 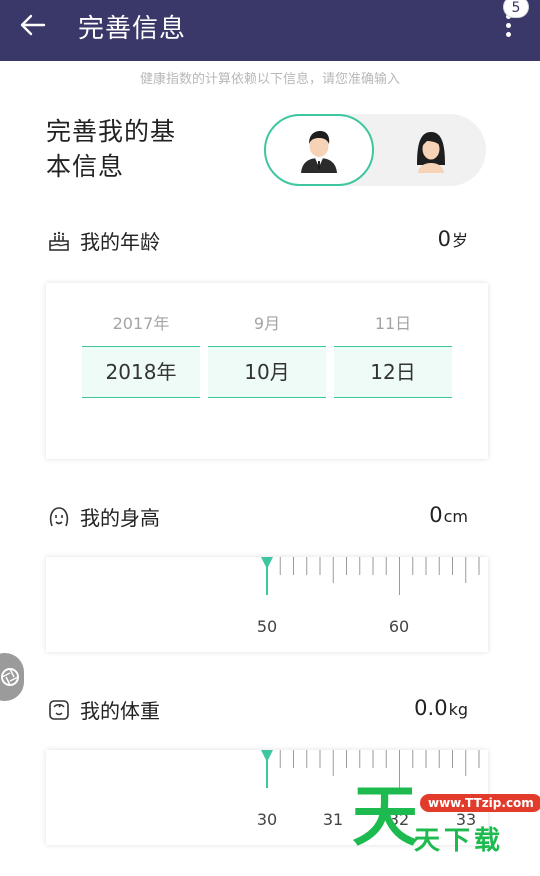 What do you see at coordinates (436, 515) in the screenshot?
I see `height-value: 0` at bounding box center [436, 515].